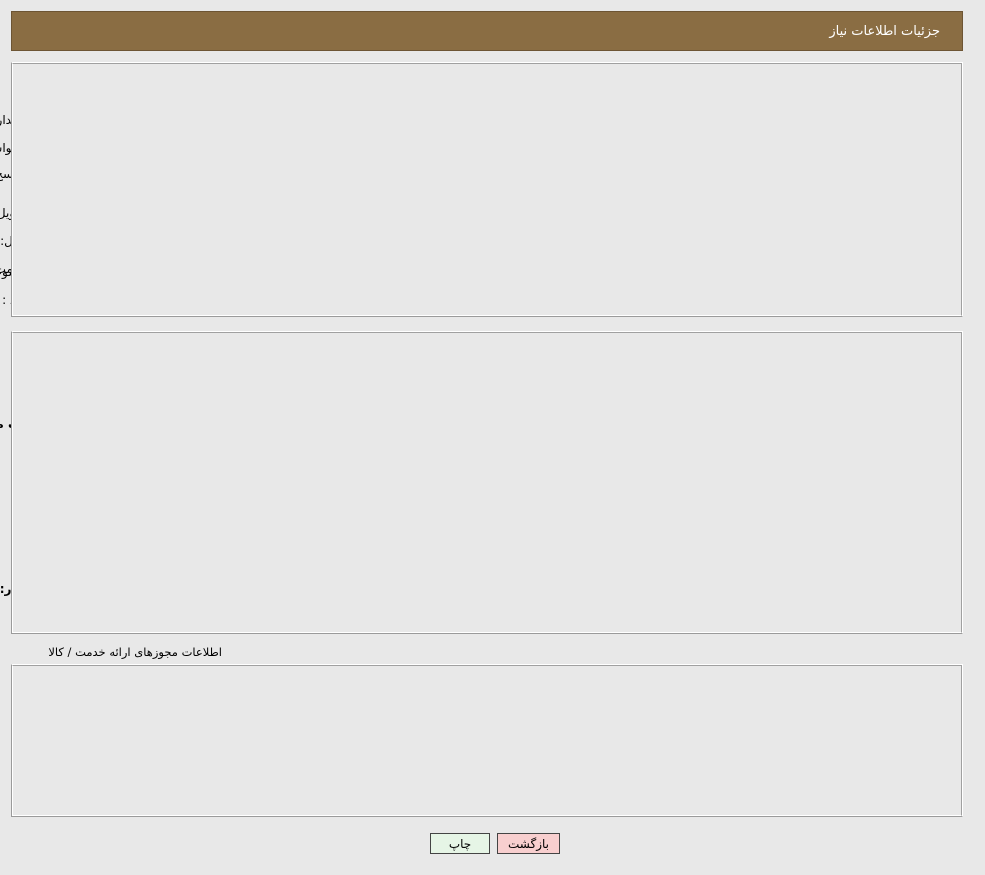 The image size is (985, 875). I want to click on page-header-bar: جزئیات اطلاعات نیاز, so click(487, 31).